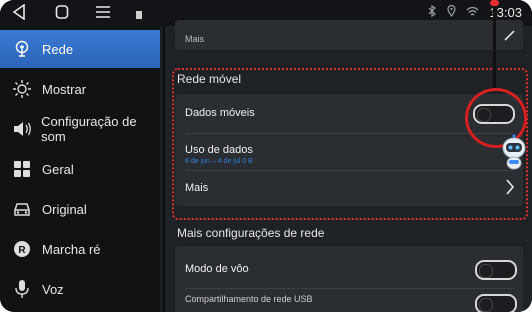 The height and width of the screenshot is (316, 532). What do you see at coordinates (89, 129) in the screenshot?
I see `sidebar-item-label: Configuração de som` at bounding box center [89, 129].